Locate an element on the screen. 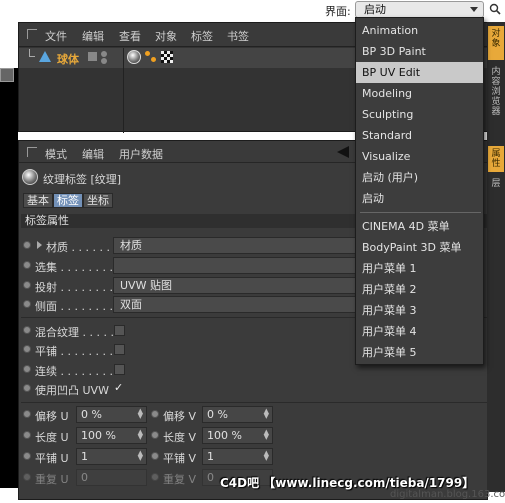  viewport-edge is located at coordinates (9, 278).